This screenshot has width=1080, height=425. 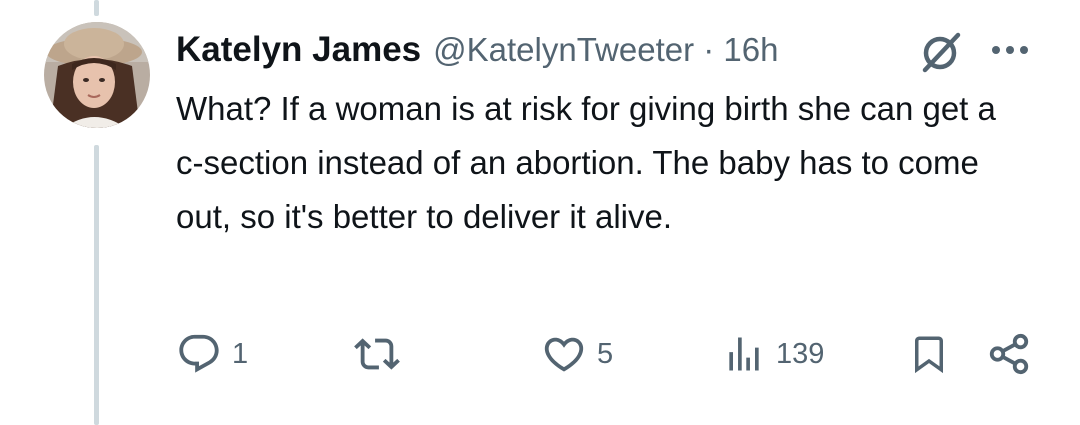 I want to click on share-button, so click(x=1009, y=354).